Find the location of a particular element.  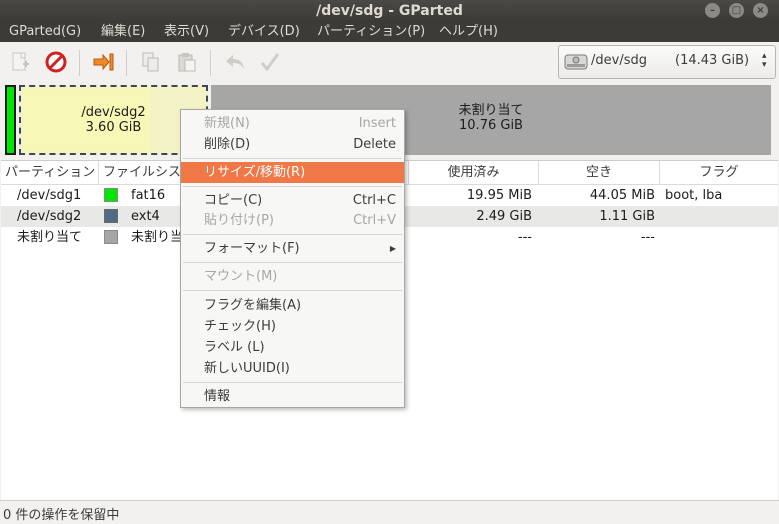

menu-gparted: GParted(G) is located at coordinates (45, 32).